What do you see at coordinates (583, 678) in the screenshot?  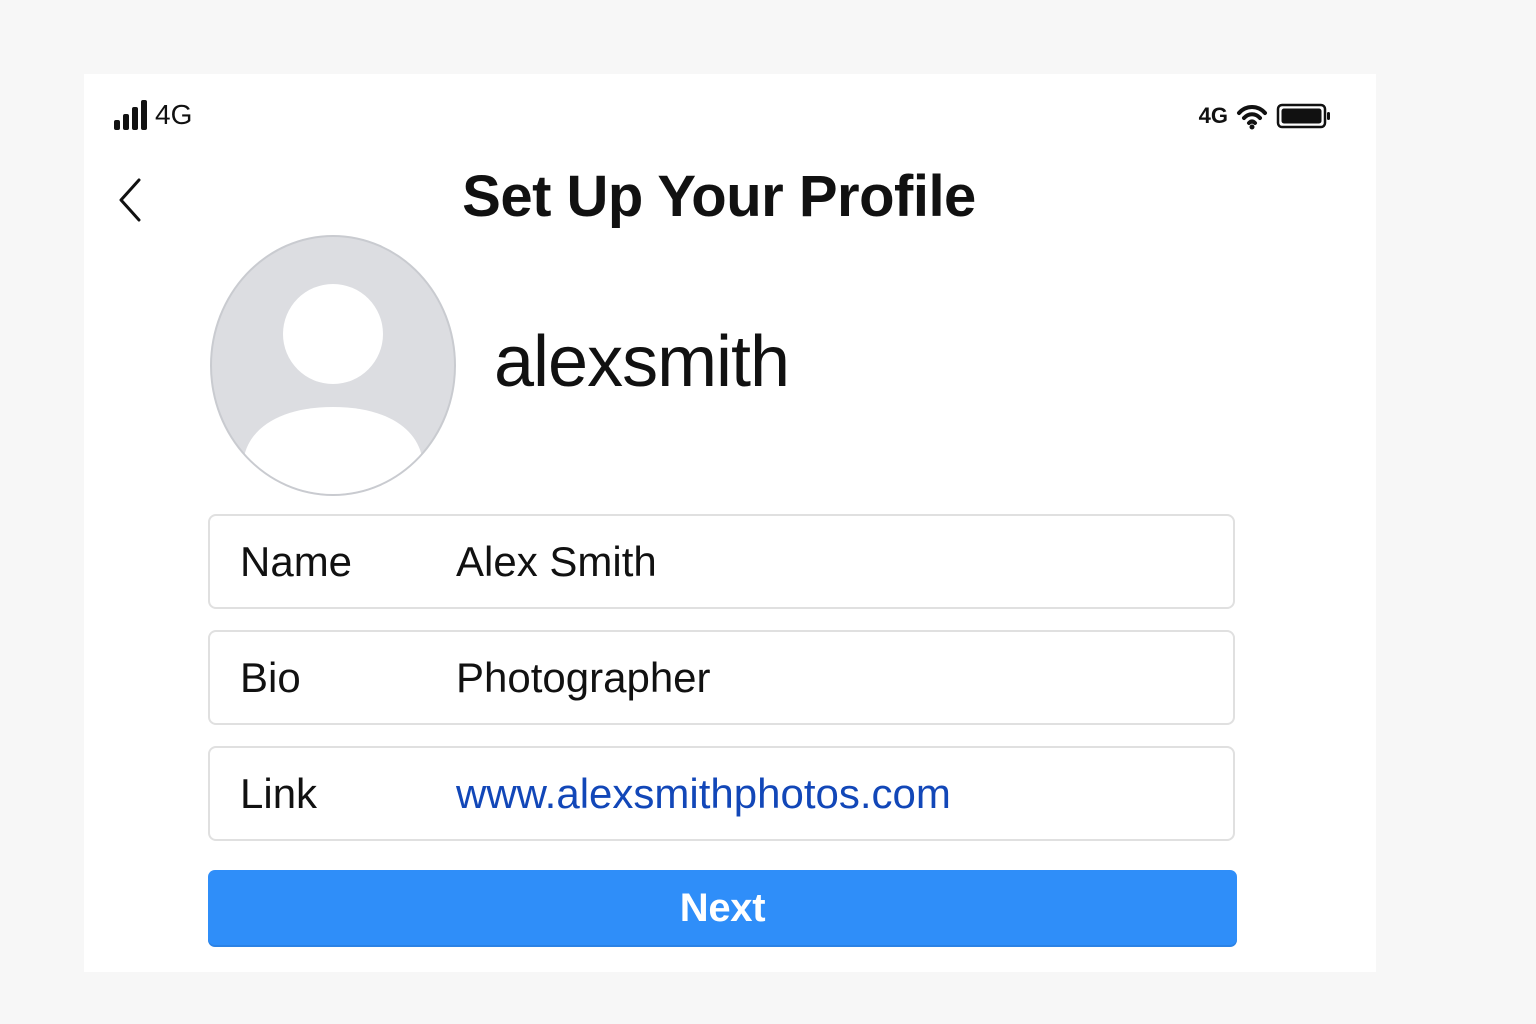 I see `bio-value: Photographer` at bounding box center [583, 678].